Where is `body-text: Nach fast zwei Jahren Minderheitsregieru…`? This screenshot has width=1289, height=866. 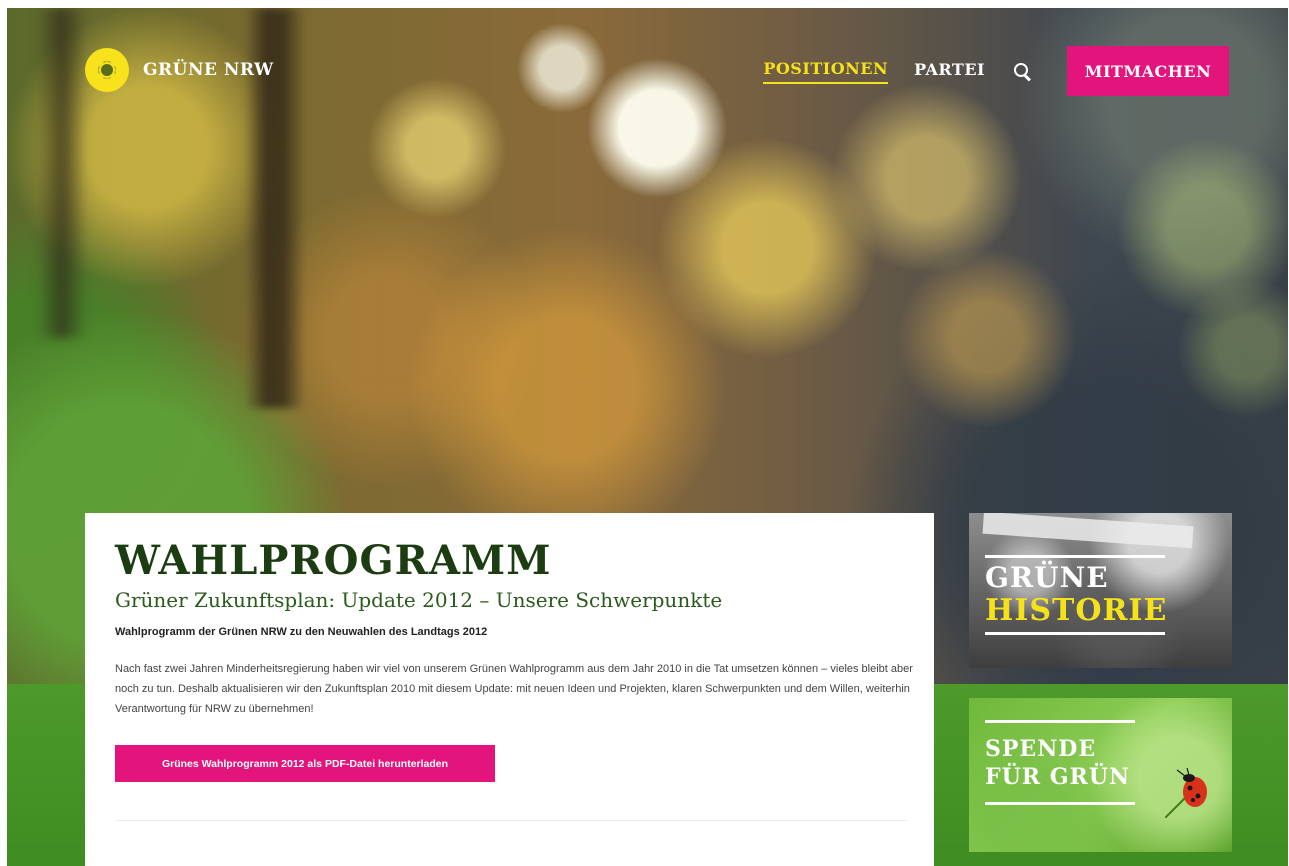
body-text: Nach fast zwei Jahren Minderheitsregieru… is located at coordinates (514, 689).